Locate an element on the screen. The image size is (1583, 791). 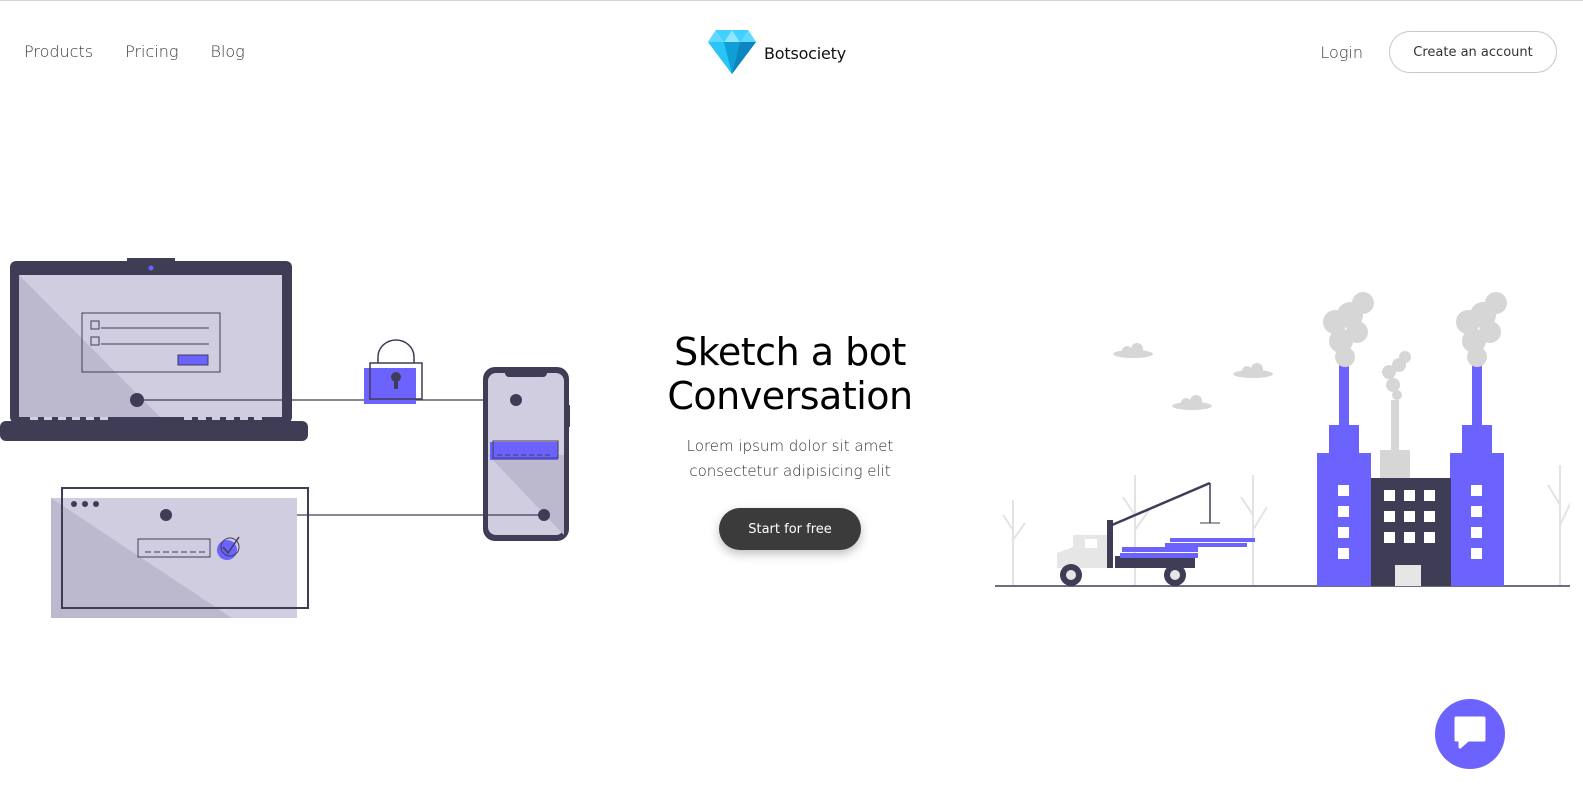
start-for-free-button: Start for free is located at coordinates (790, 529).